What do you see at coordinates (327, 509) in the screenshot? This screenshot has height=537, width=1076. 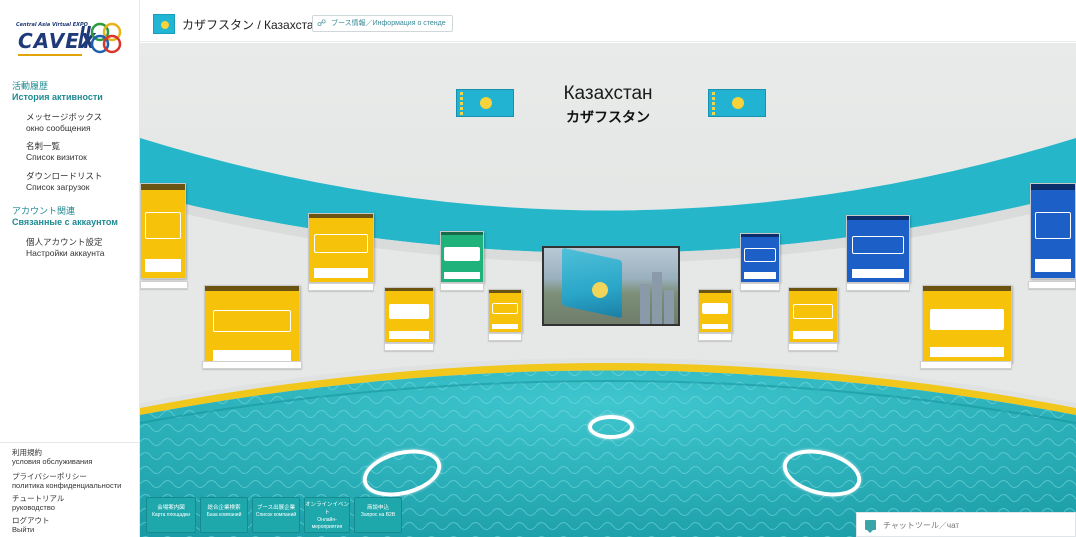 I see `button-label-jp: オンラインイベント` at bounding box center [327, 509].